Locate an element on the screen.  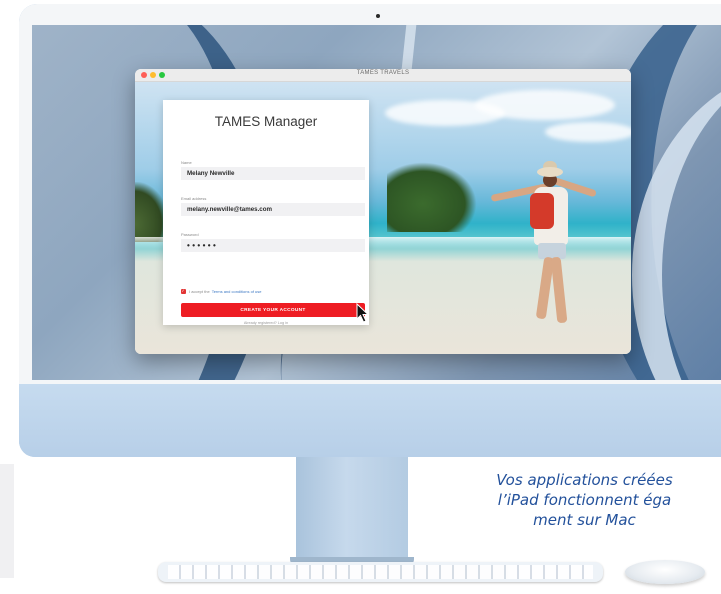
caption-line: Vos applications créées is located at coordinates (584, 480).